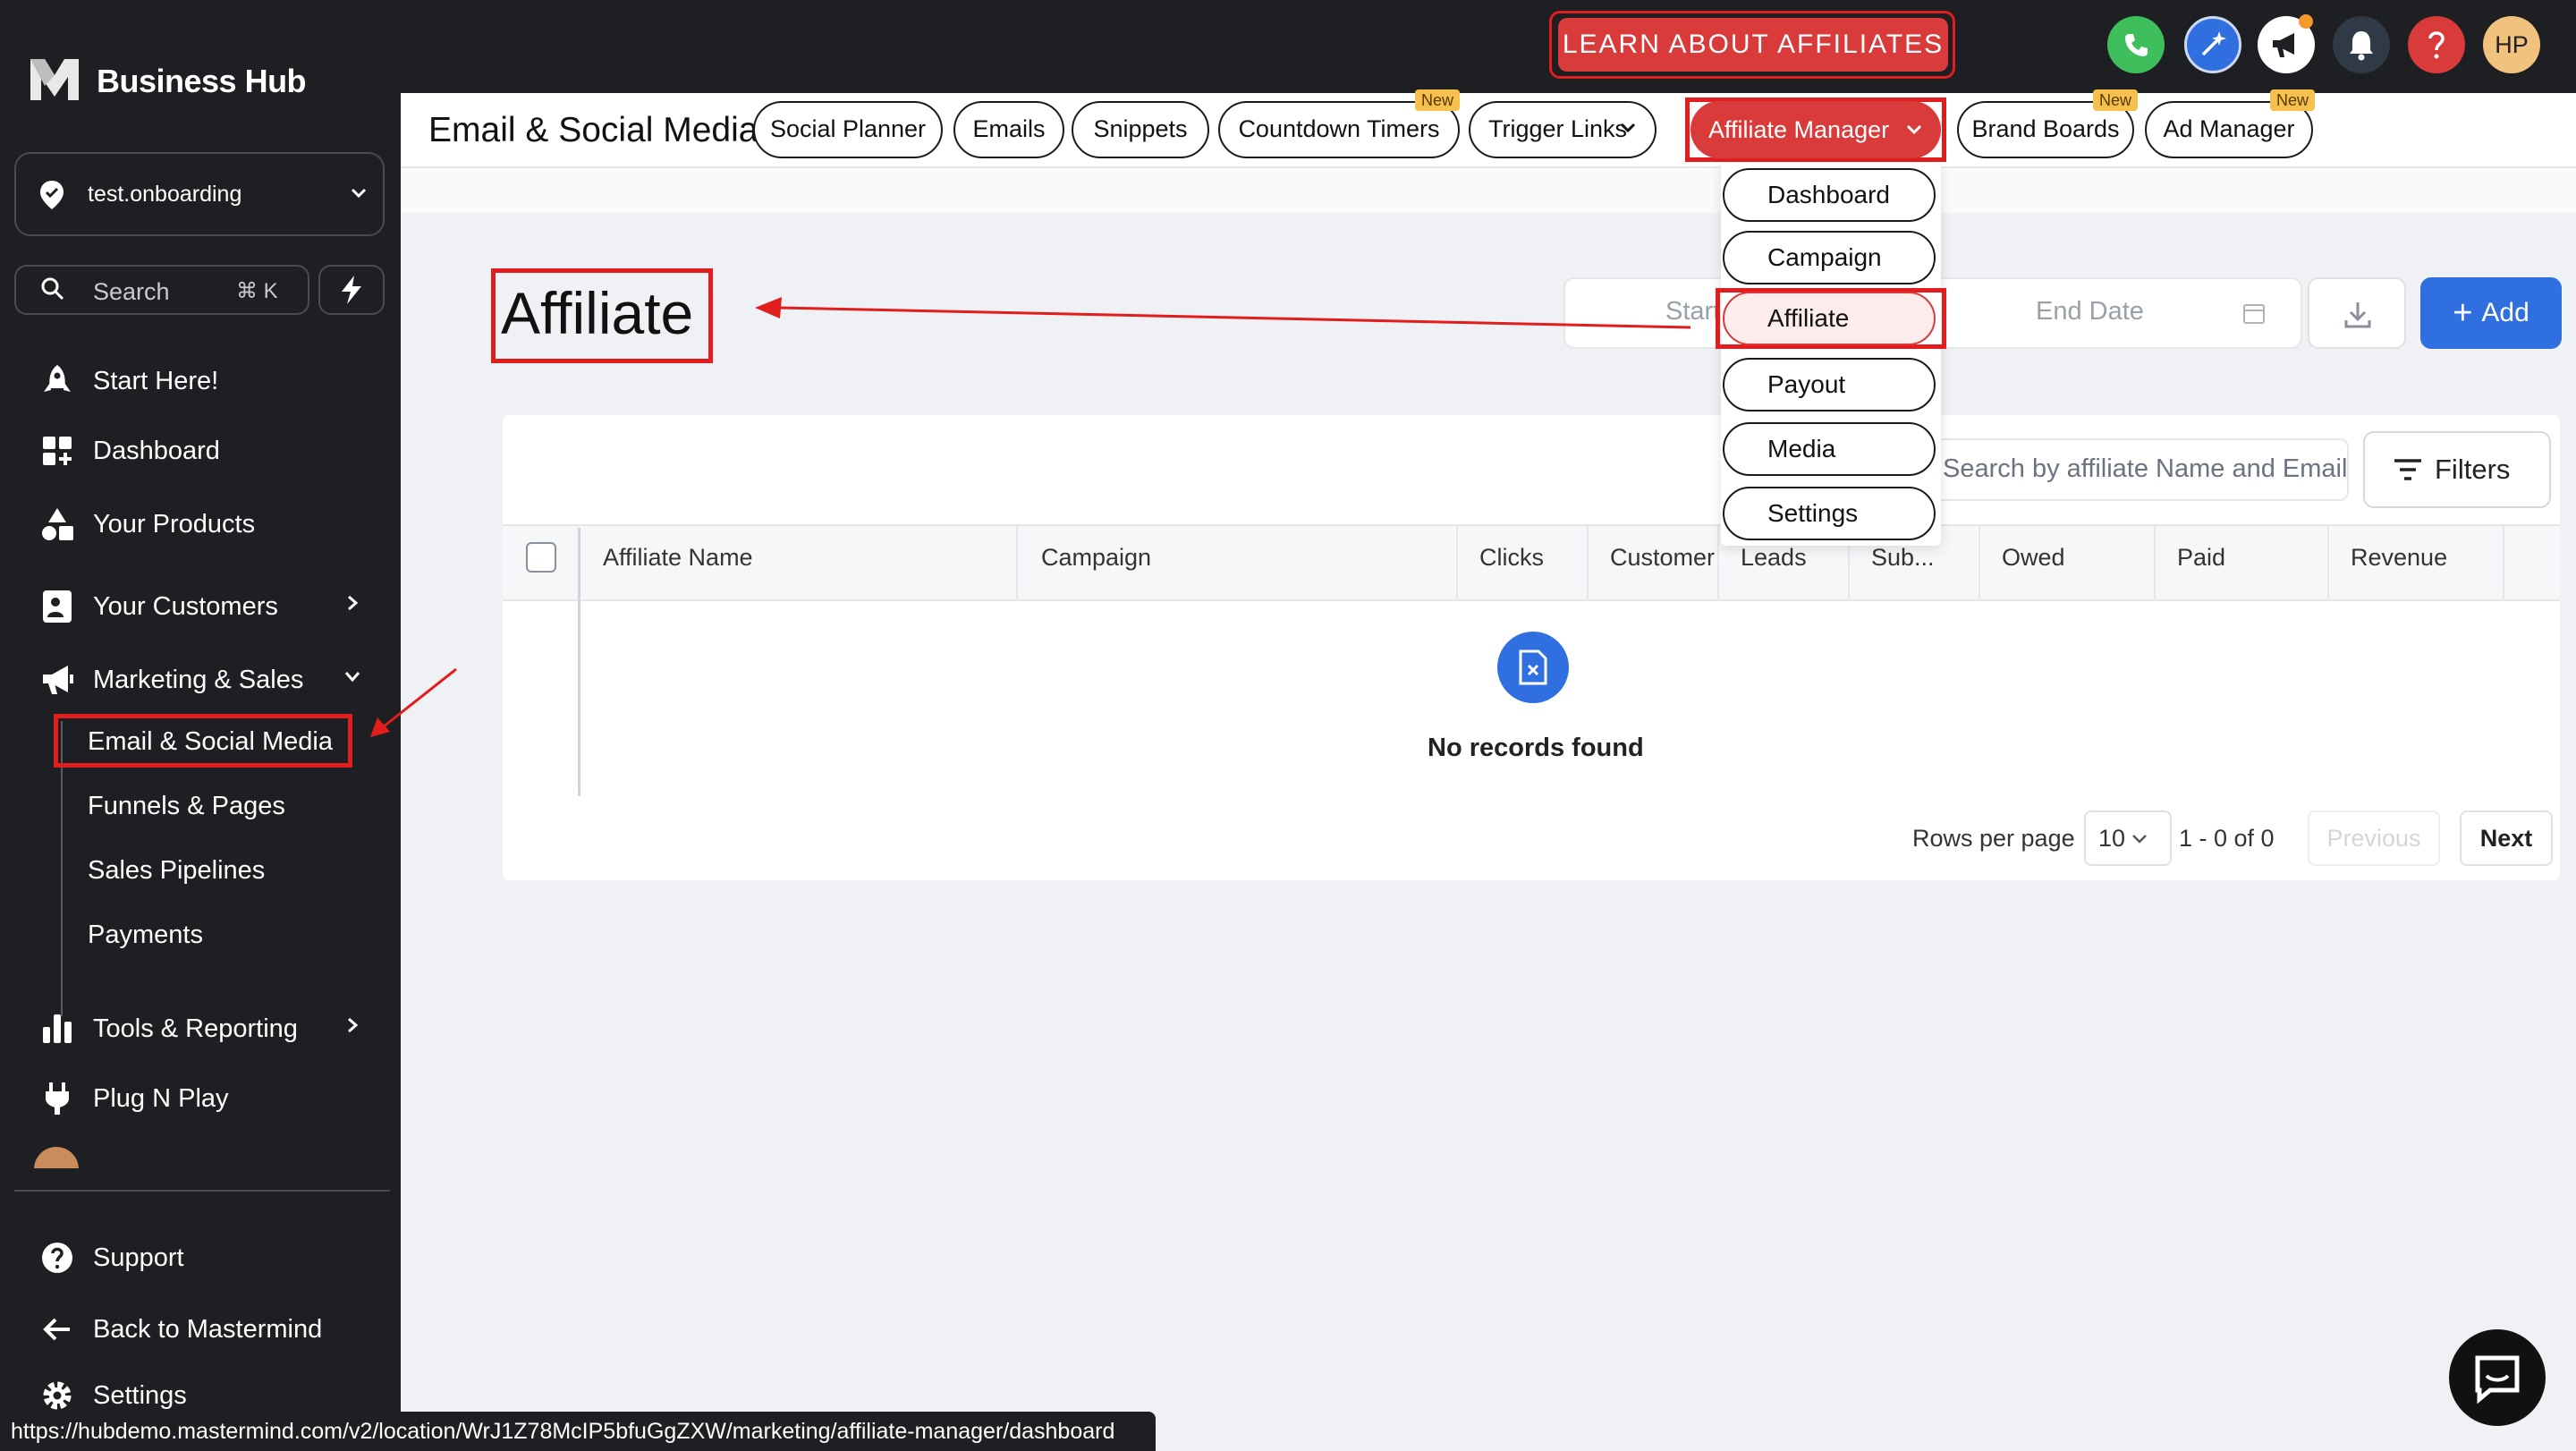 The height and width of the screenshot is (1451, 2576). I want to click on tab-emails: Emails, so click(1008, 129).